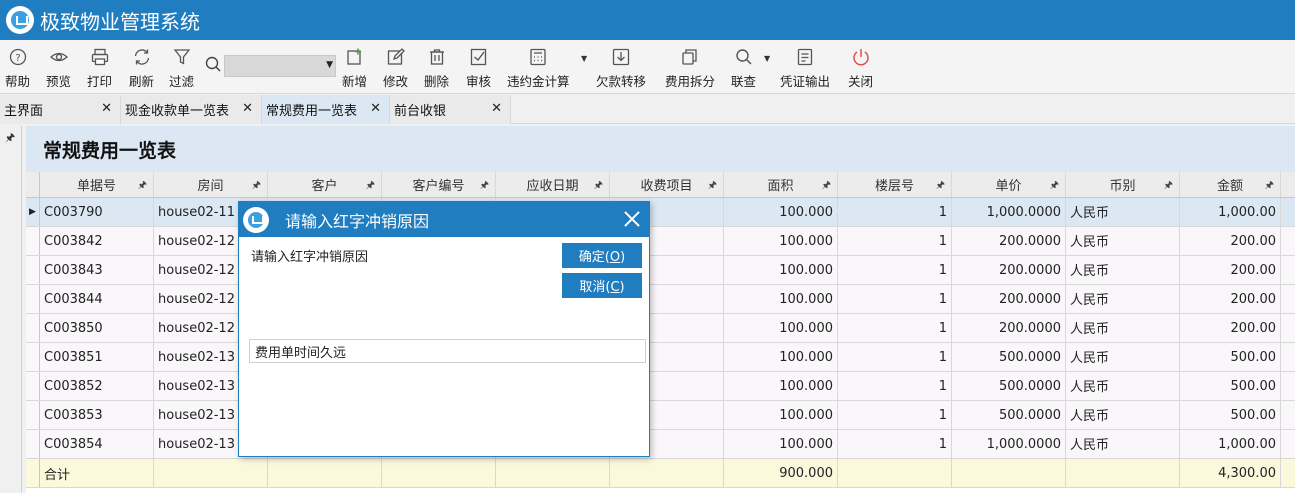  Describe the element at coordinates (97, 299) in the screenshot. I see `cell-doc-no: C003844` at that location.